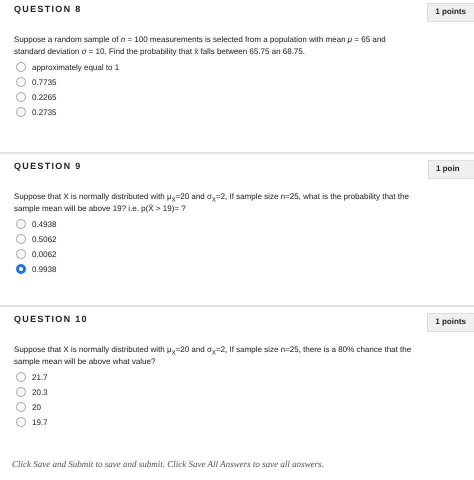 This screenshot has height=480, width=474. Describe the element at coordinates (48, 165) in the screenshot. I see `question-title: QUESTION 9` at that location.